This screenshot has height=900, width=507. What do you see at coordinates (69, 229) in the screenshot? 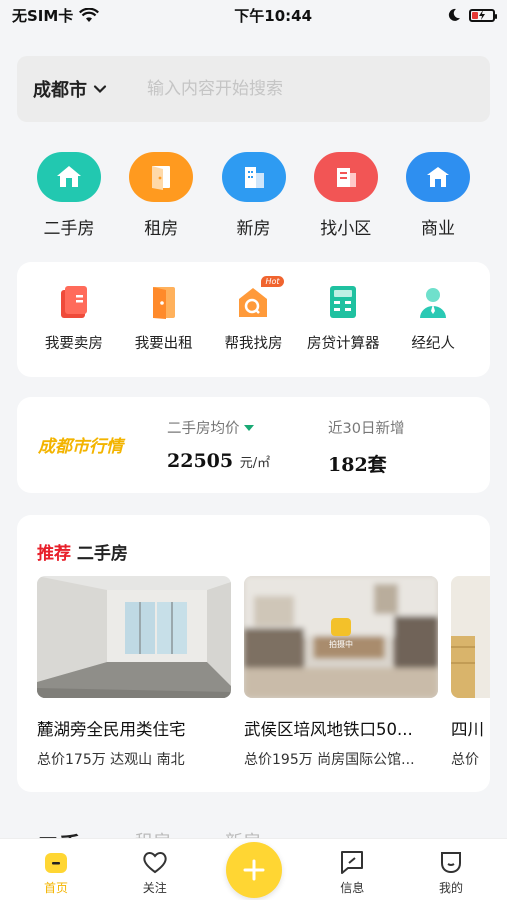
I see `category-label: 二手房` at bounding box center [69, 229].